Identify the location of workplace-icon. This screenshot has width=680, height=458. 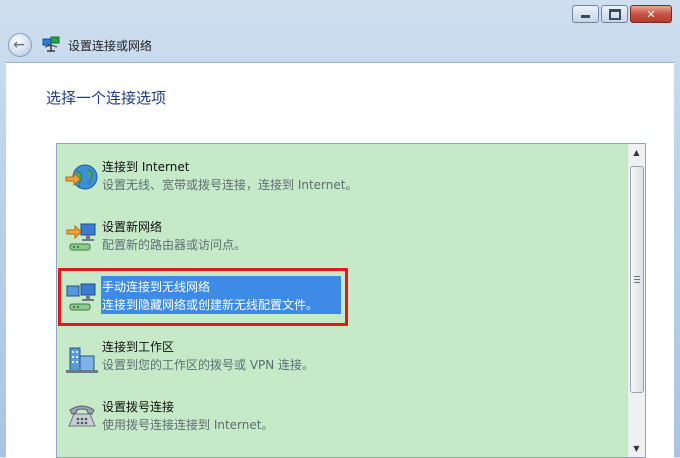
(82, 360).